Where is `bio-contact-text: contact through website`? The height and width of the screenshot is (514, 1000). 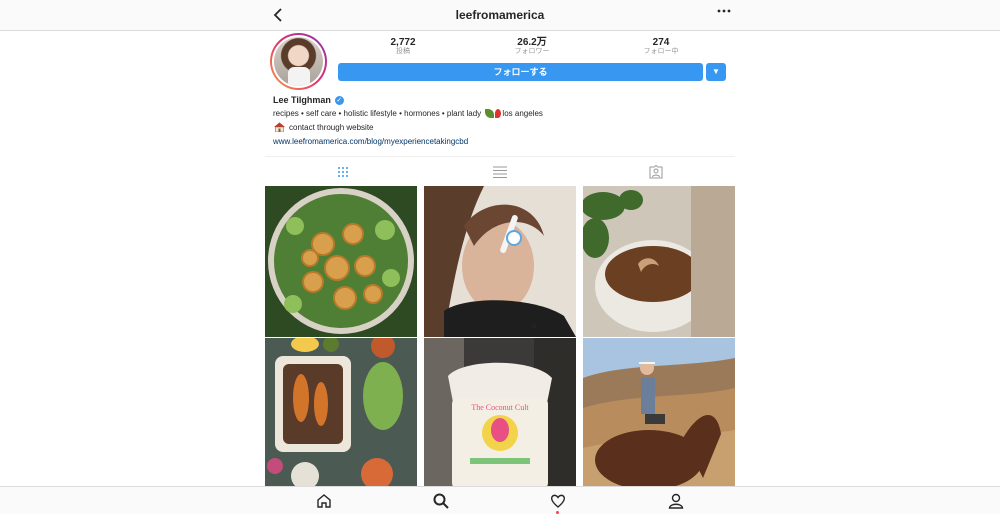 bio-contact-text: contact through website is located at coordinates (331, 127).